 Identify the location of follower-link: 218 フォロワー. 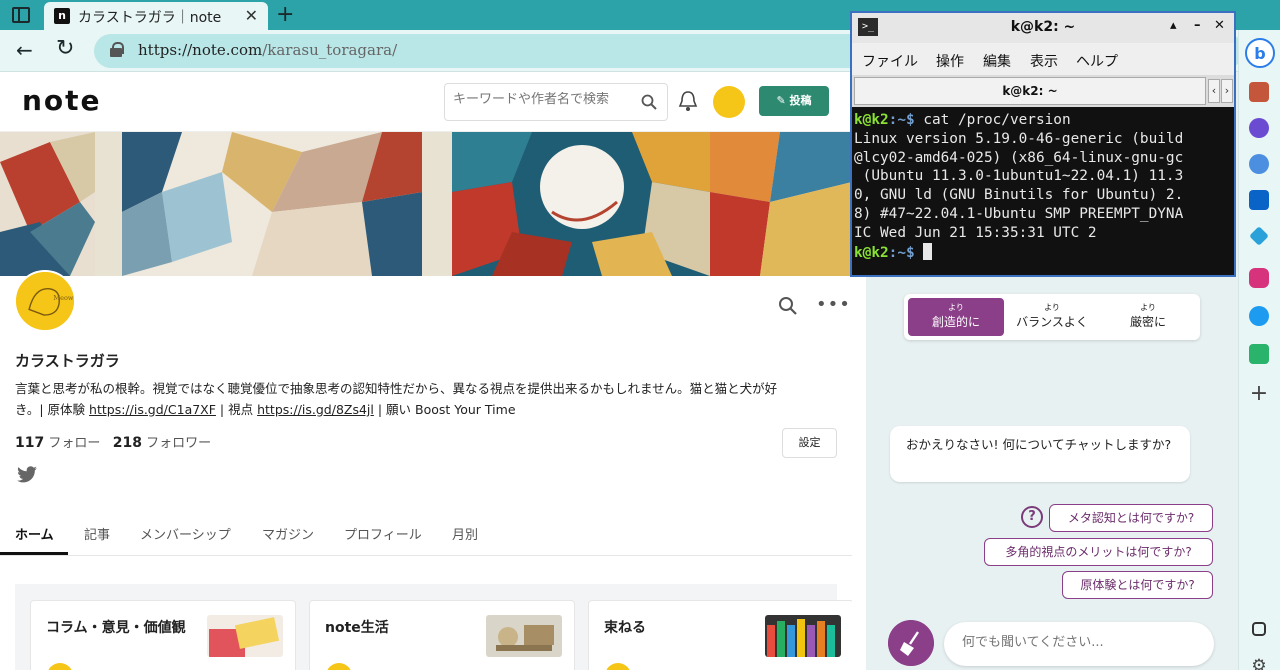
(162, 443).